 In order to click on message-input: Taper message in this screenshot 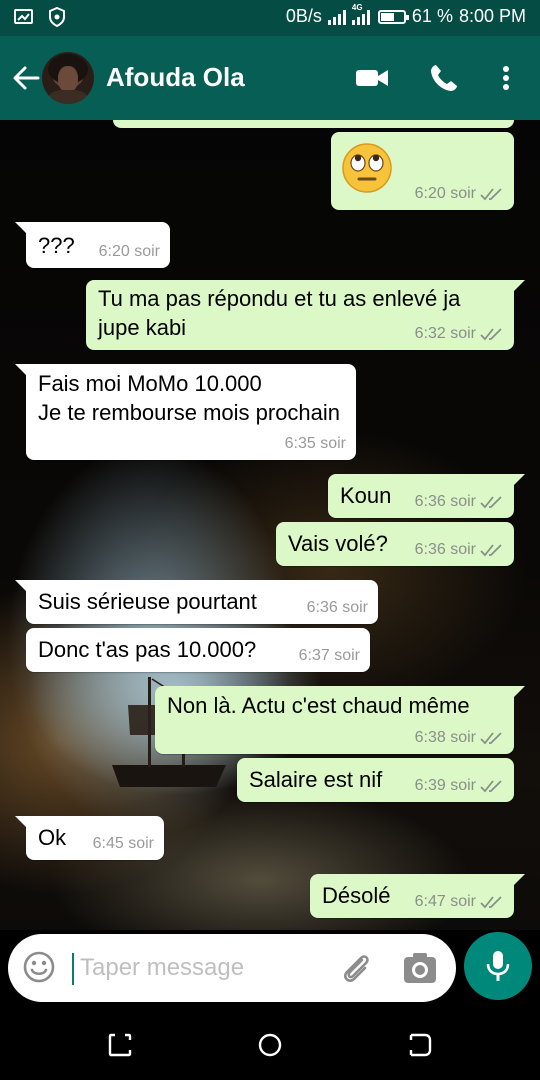, I will do `click(232, 968)`.